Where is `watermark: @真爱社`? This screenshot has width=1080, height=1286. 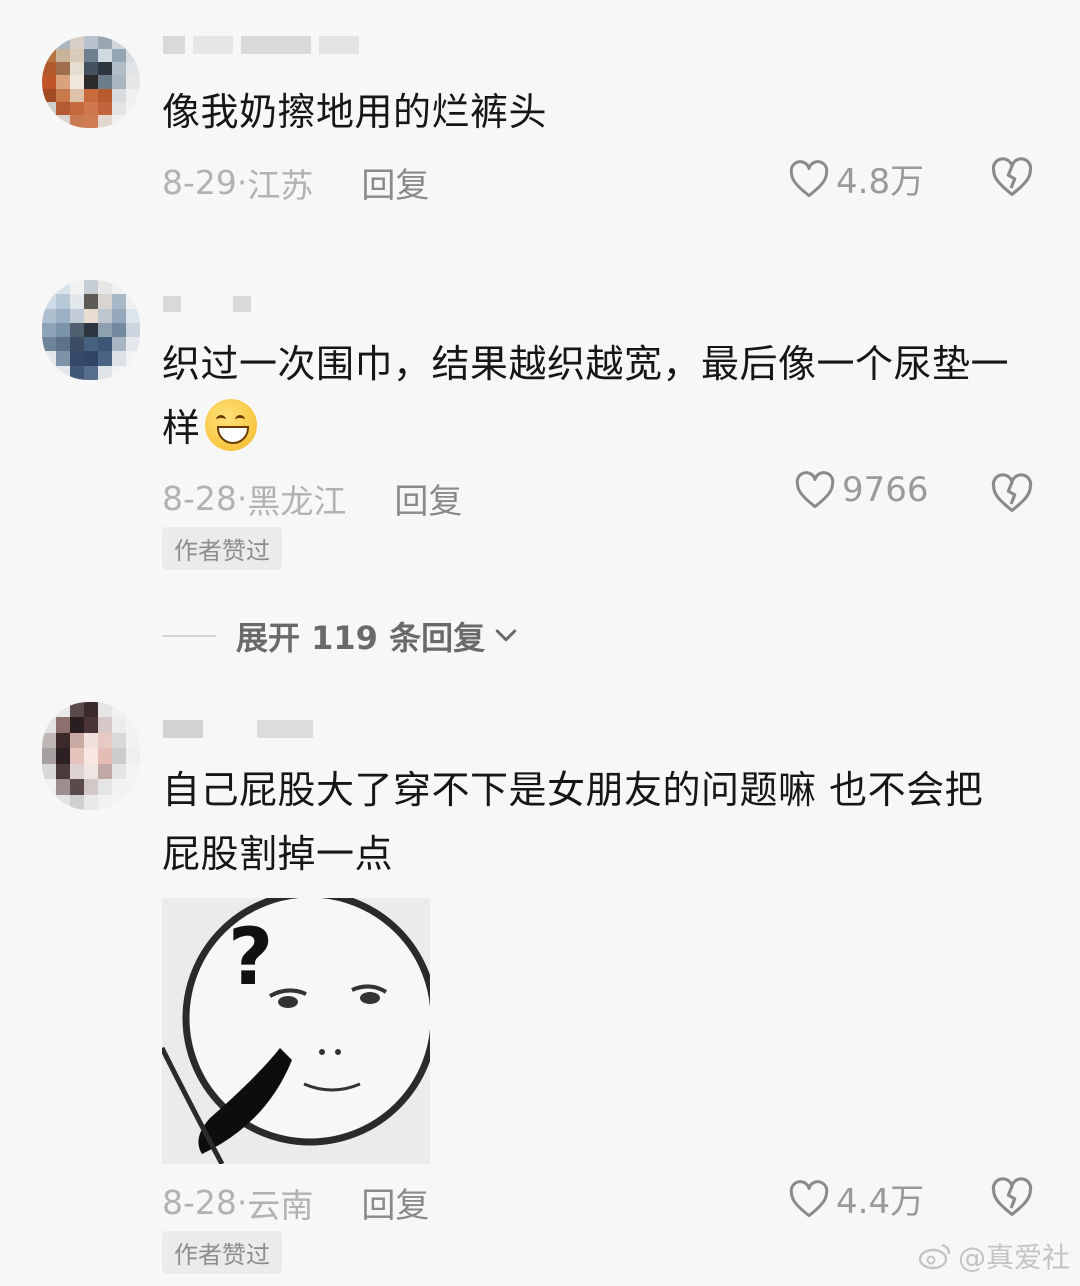
watermark: @真爱社 is located at coordinates (994, 1256).